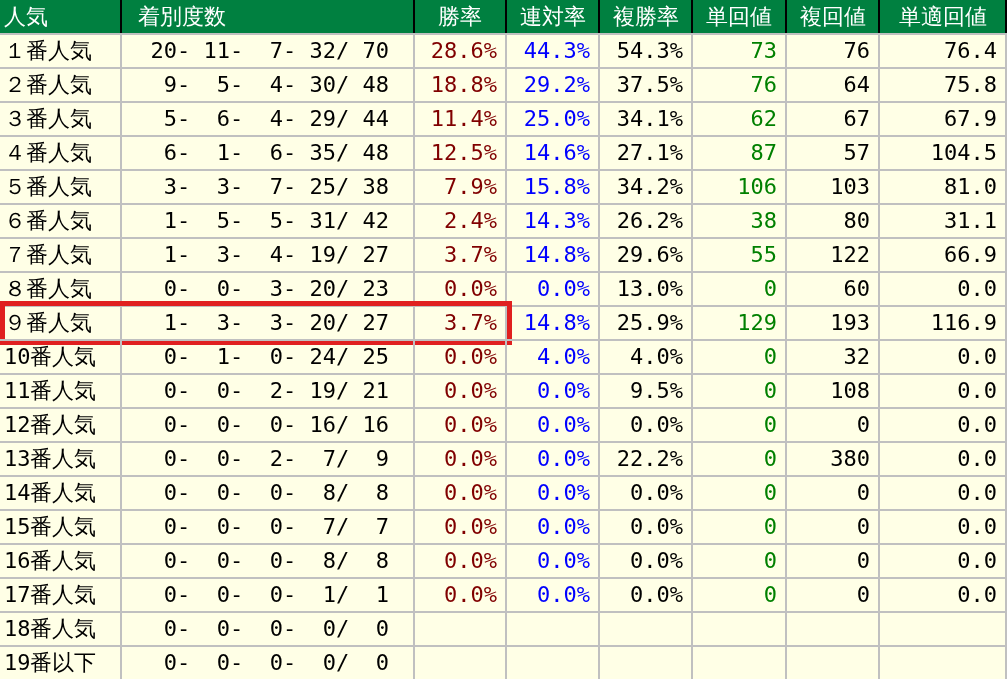  I want to click on rank-cell: ３番人気, so click(61, 119).